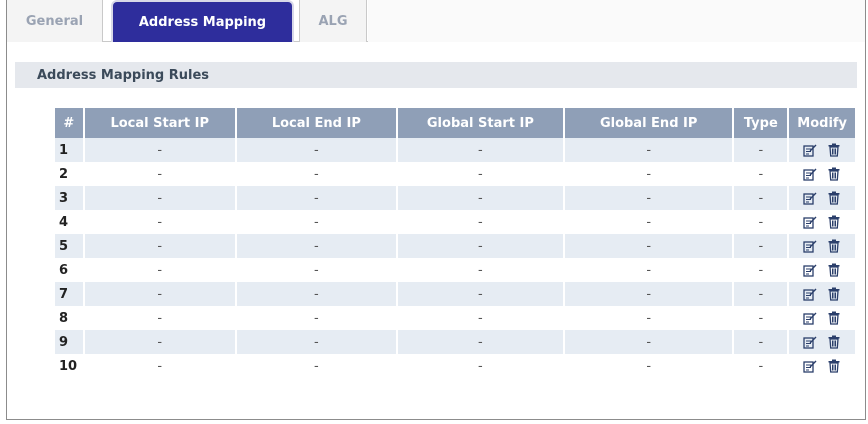  Describe the element at coordinates (316, 123) in the screenshot. I see `col-local-end-ip-header: Local End IP` at that location.